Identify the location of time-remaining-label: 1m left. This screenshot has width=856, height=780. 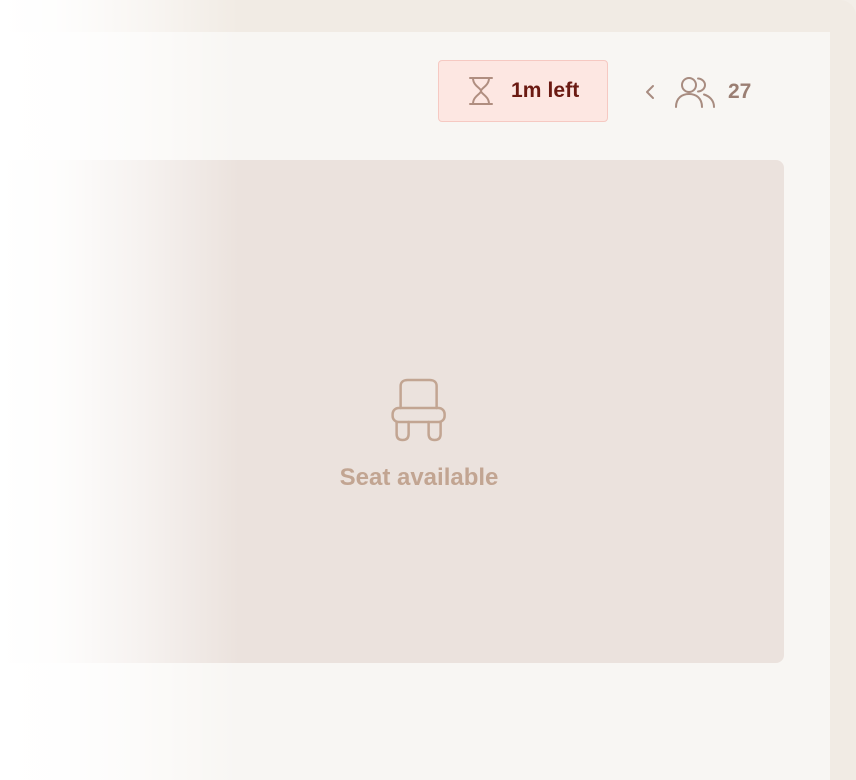
(545, 90).